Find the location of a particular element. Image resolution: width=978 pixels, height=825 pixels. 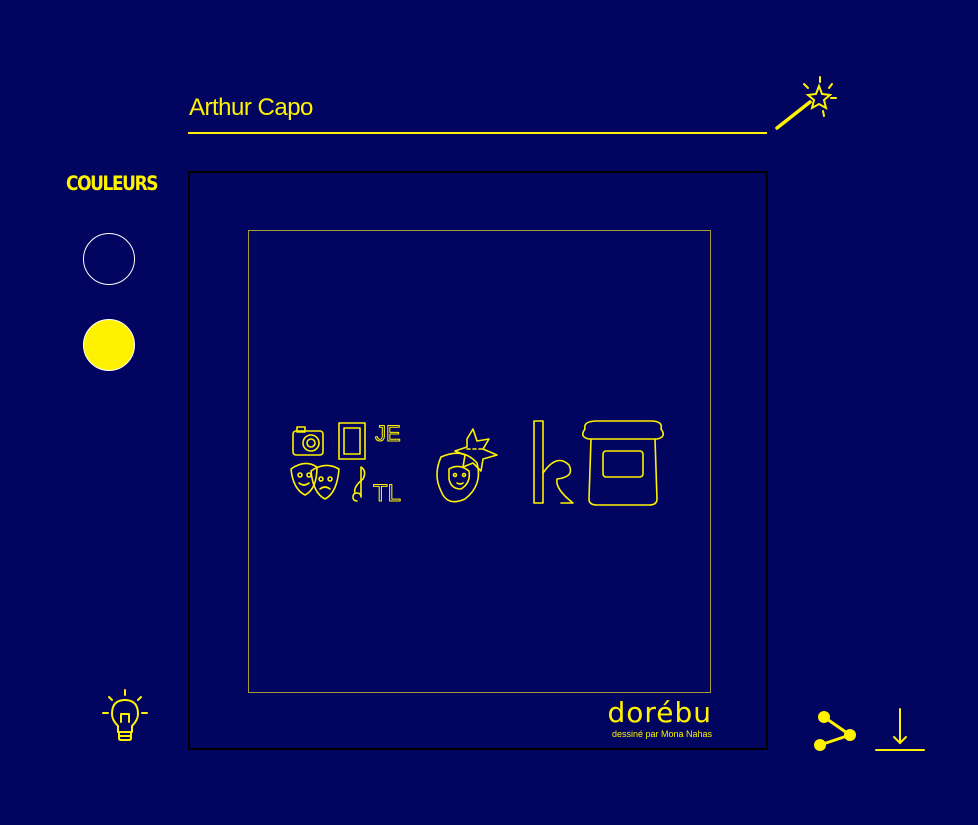

color-swatch-yellow is located at coordinates (109, 345).